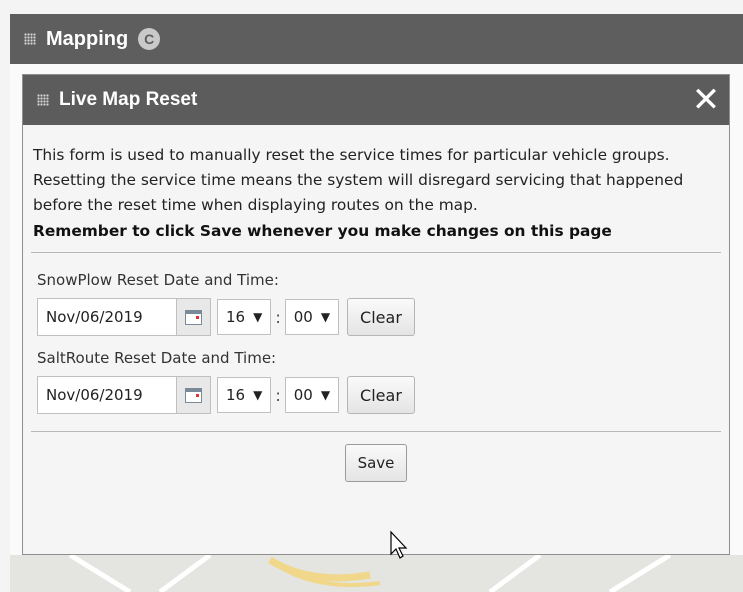 The width and height of the screenshot is (743, 592). I want to click on snowplow-date-input, so click(107, 317).